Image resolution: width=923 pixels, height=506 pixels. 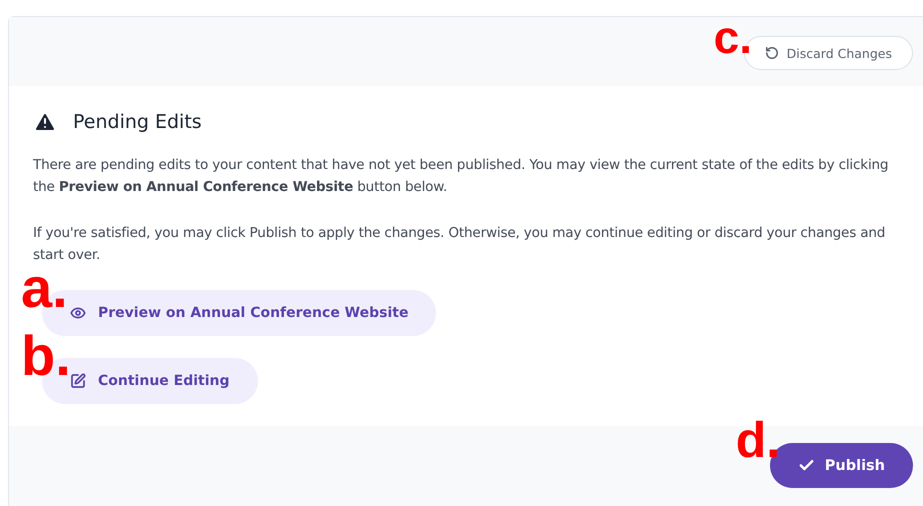 I want to click on undo-icon, so click(x=771, y=53).